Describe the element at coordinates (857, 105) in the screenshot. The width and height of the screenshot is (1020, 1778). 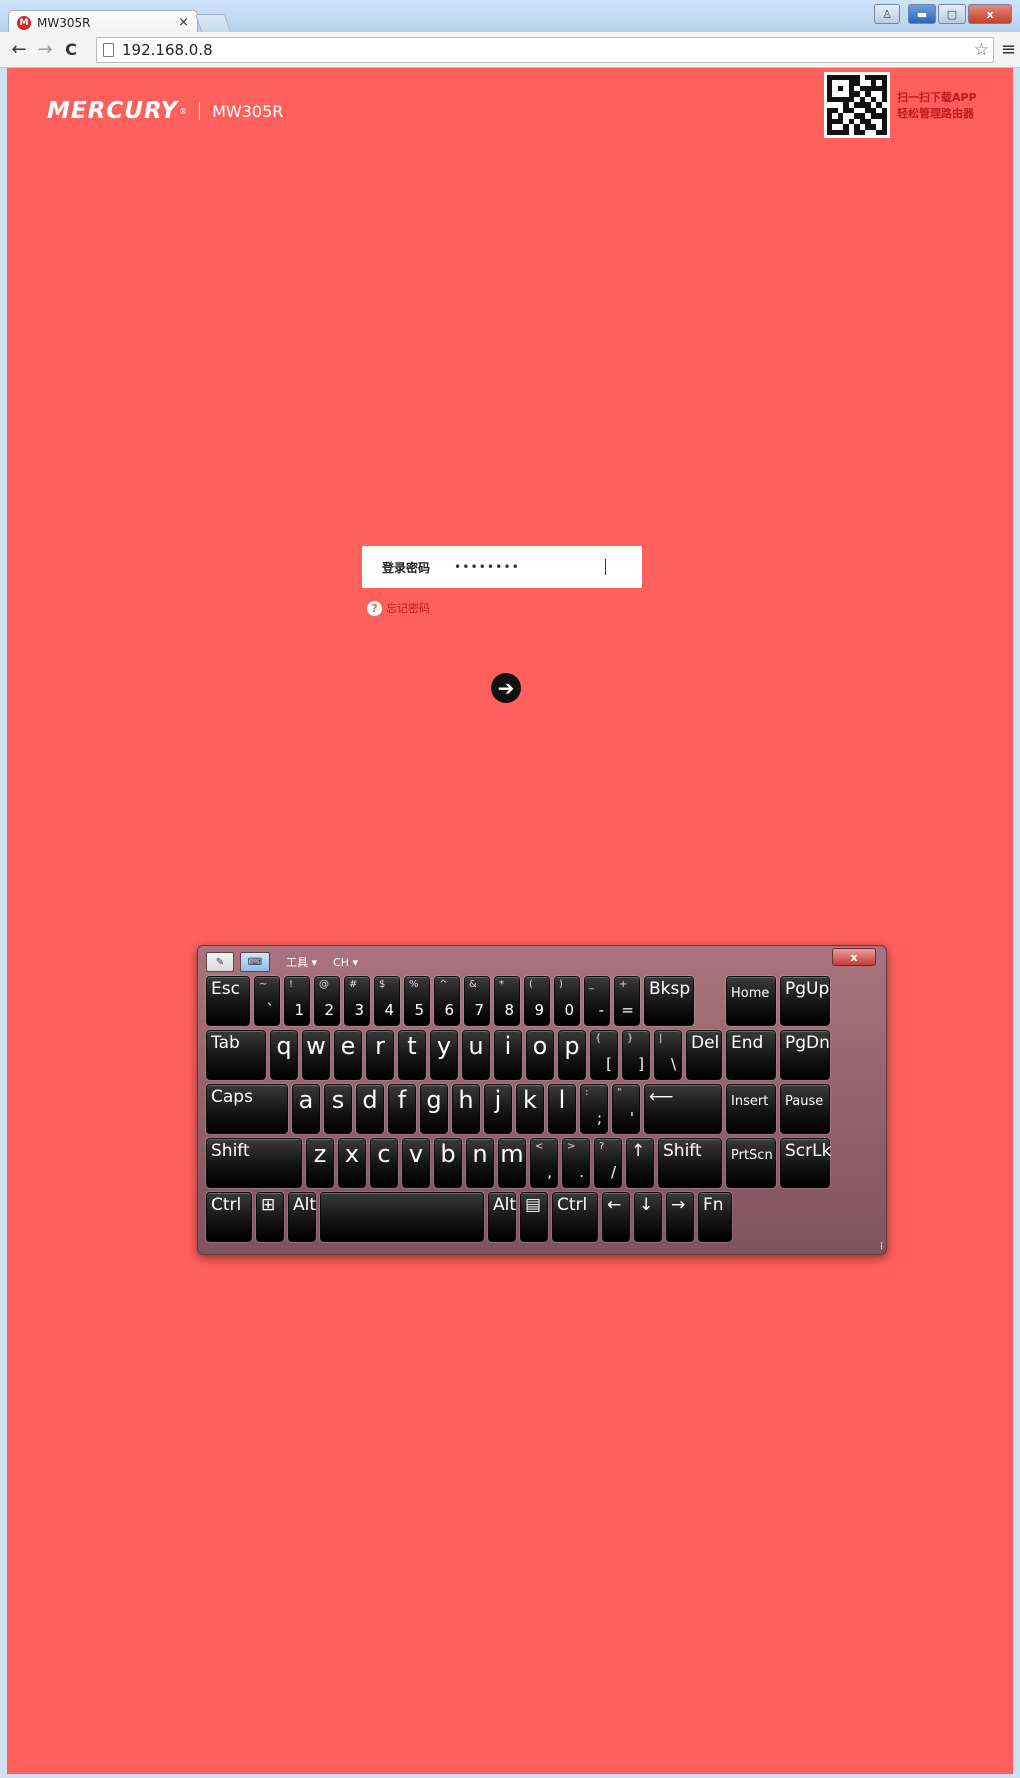
I see `app-qr-code` at that location.